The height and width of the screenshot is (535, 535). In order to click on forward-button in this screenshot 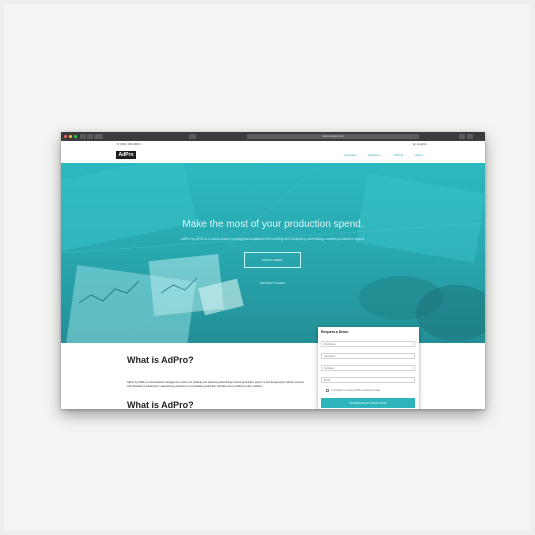, I will do `click(90, 136)`.